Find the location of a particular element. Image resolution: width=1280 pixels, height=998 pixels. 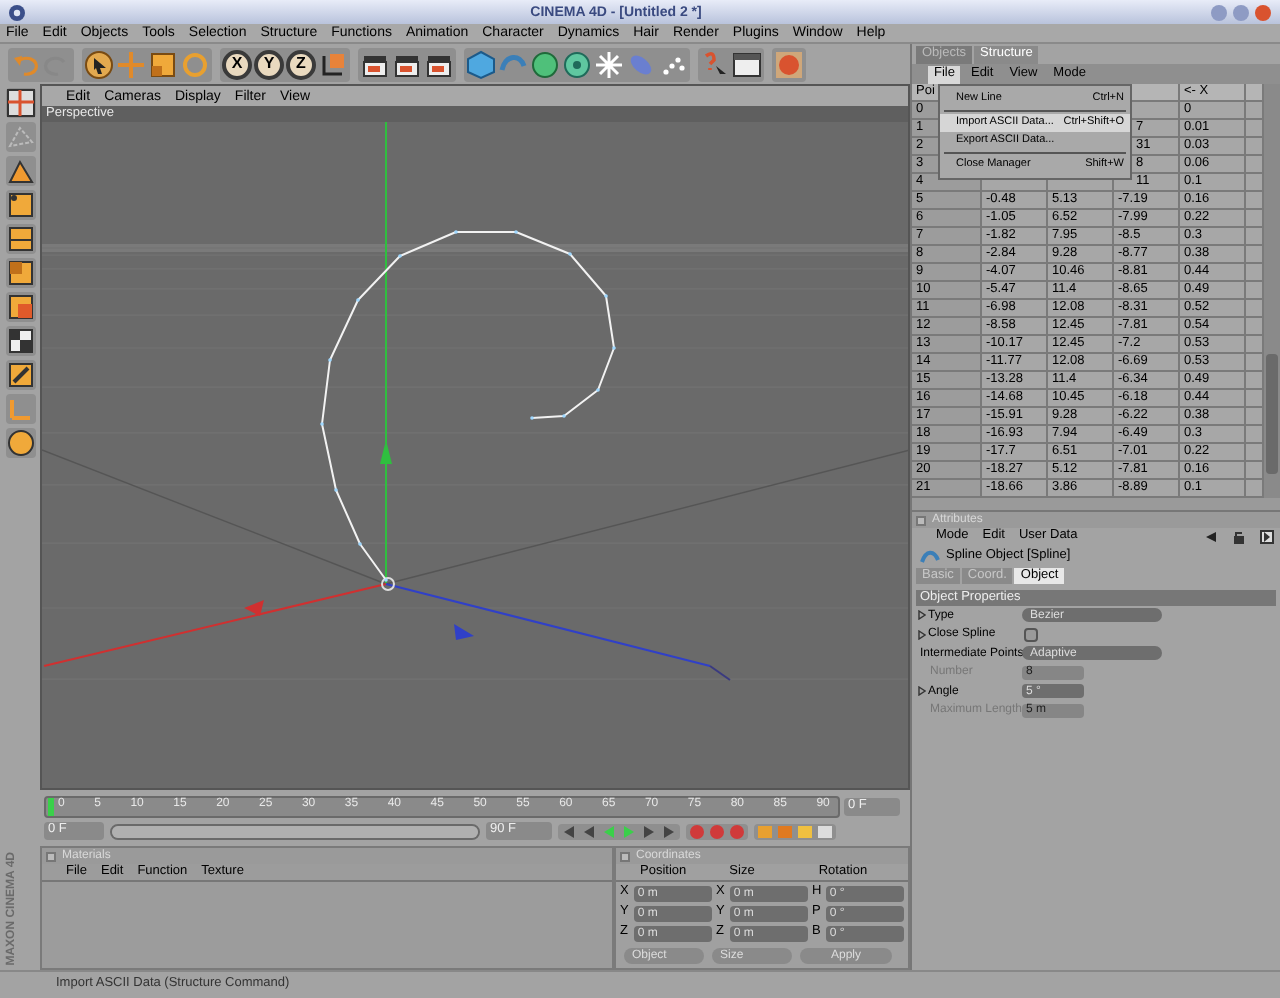

step-forward-icon is located at coordinates (649, 831).